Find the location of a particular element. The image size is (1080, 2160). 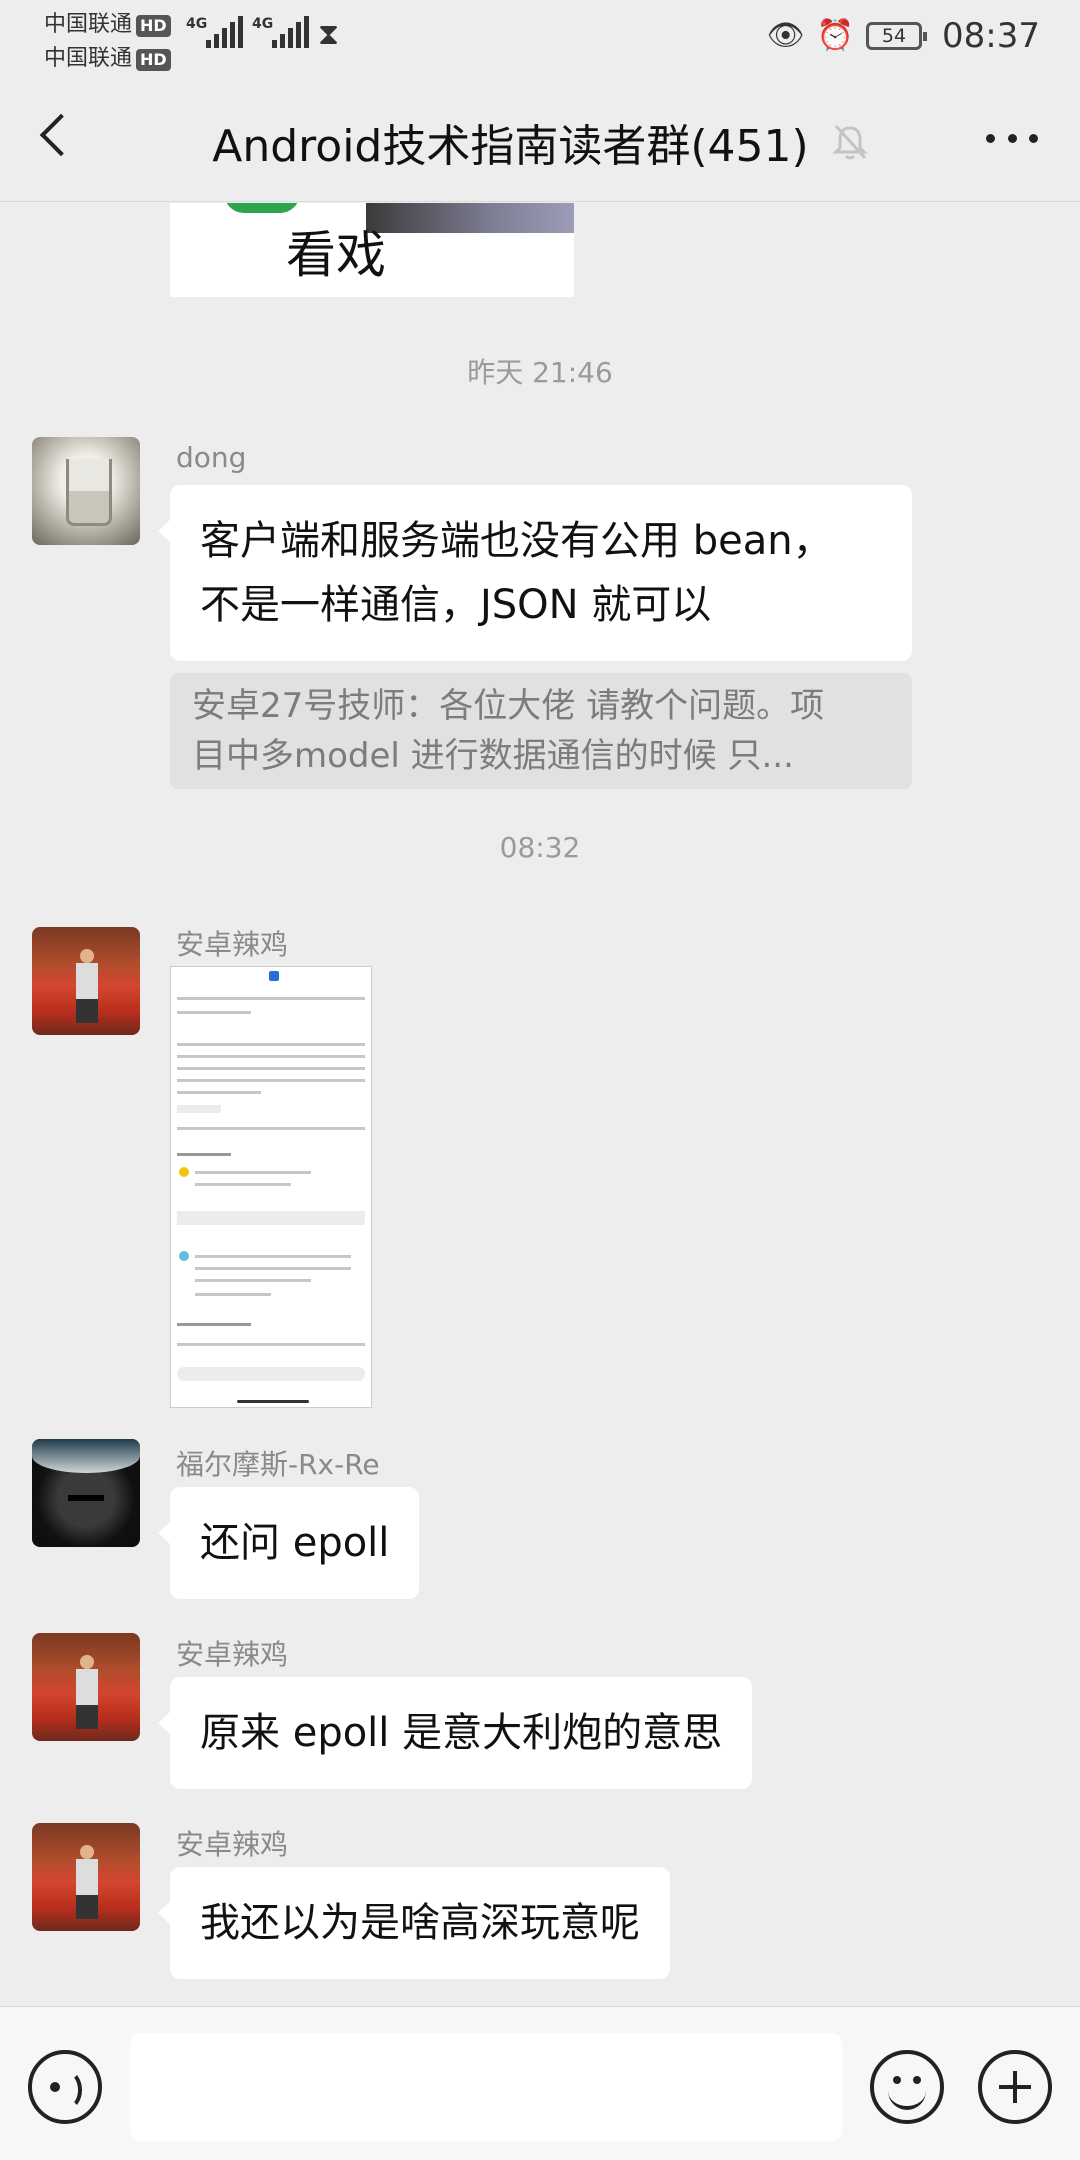

avatar-fuermosi is located at coordinates (86, 1493).